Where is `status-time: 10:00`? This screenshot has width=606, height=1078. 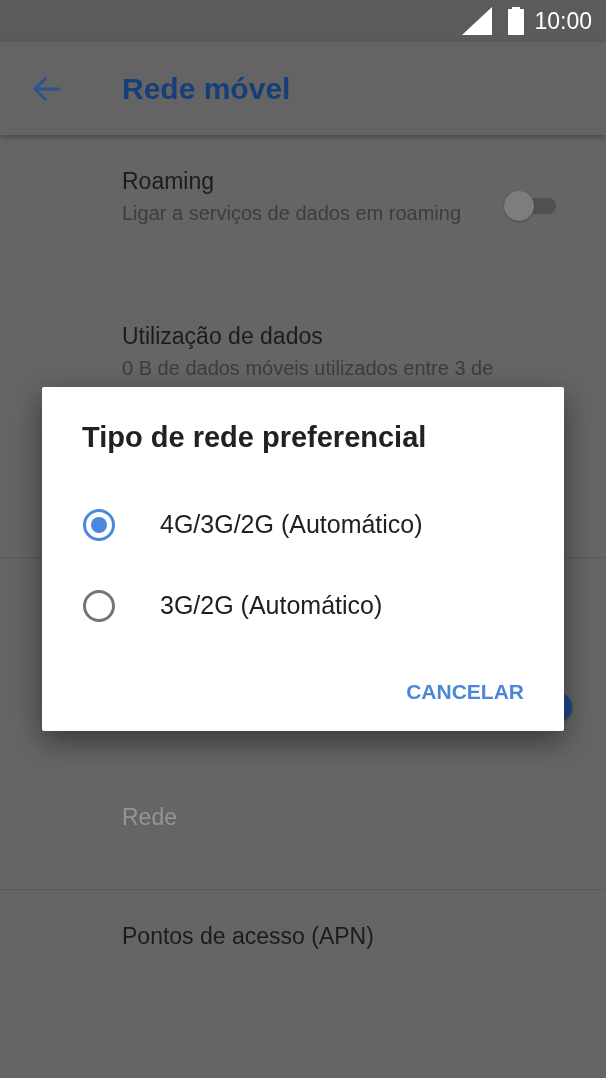
status-time: 10:00 is located at coordinates (563, 21).